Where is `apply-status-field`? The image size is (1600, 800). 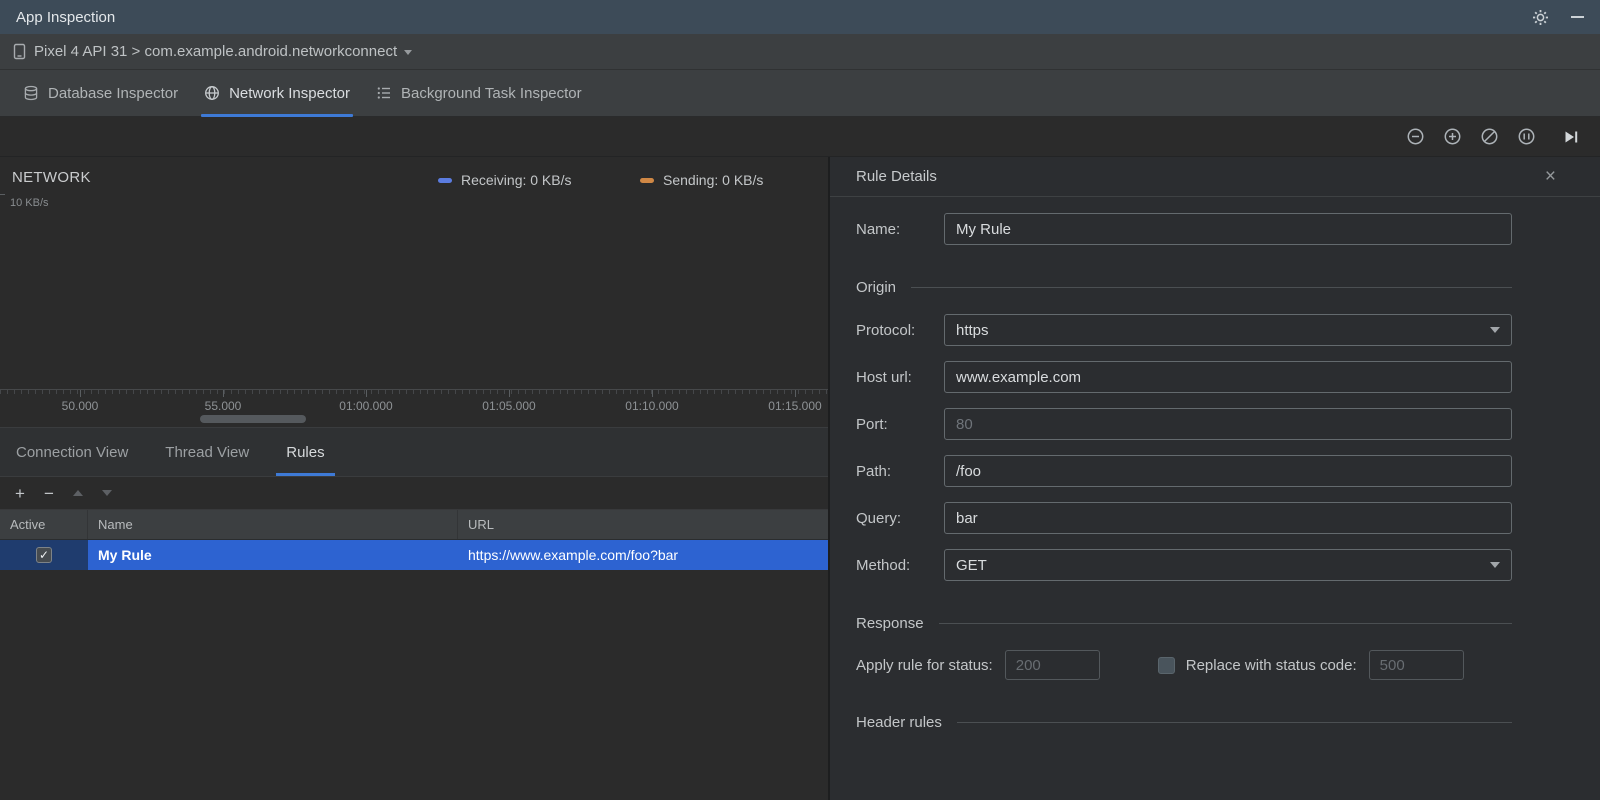
apply-status-field is located at coordinates (1052, 665).